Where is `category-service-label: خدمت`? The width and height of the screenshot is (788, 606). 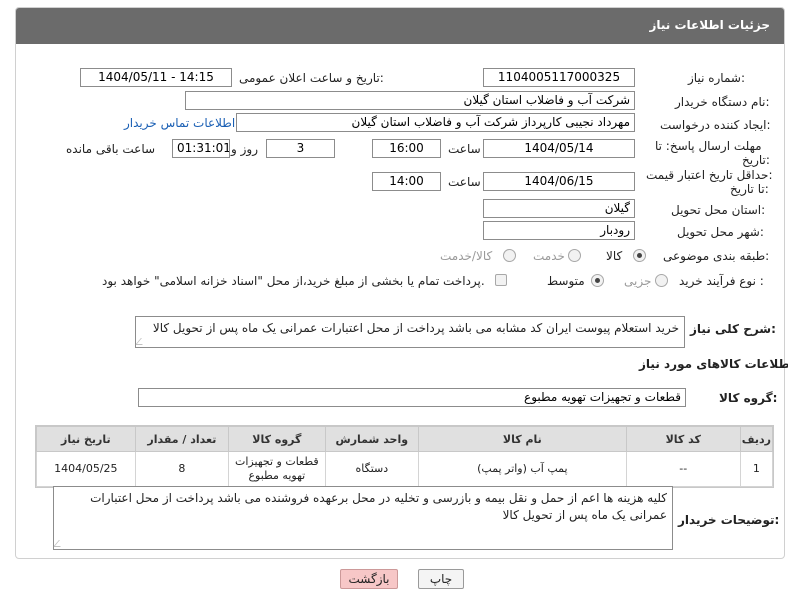 category-service-label: خدمت is located at coordinates (549, 256).